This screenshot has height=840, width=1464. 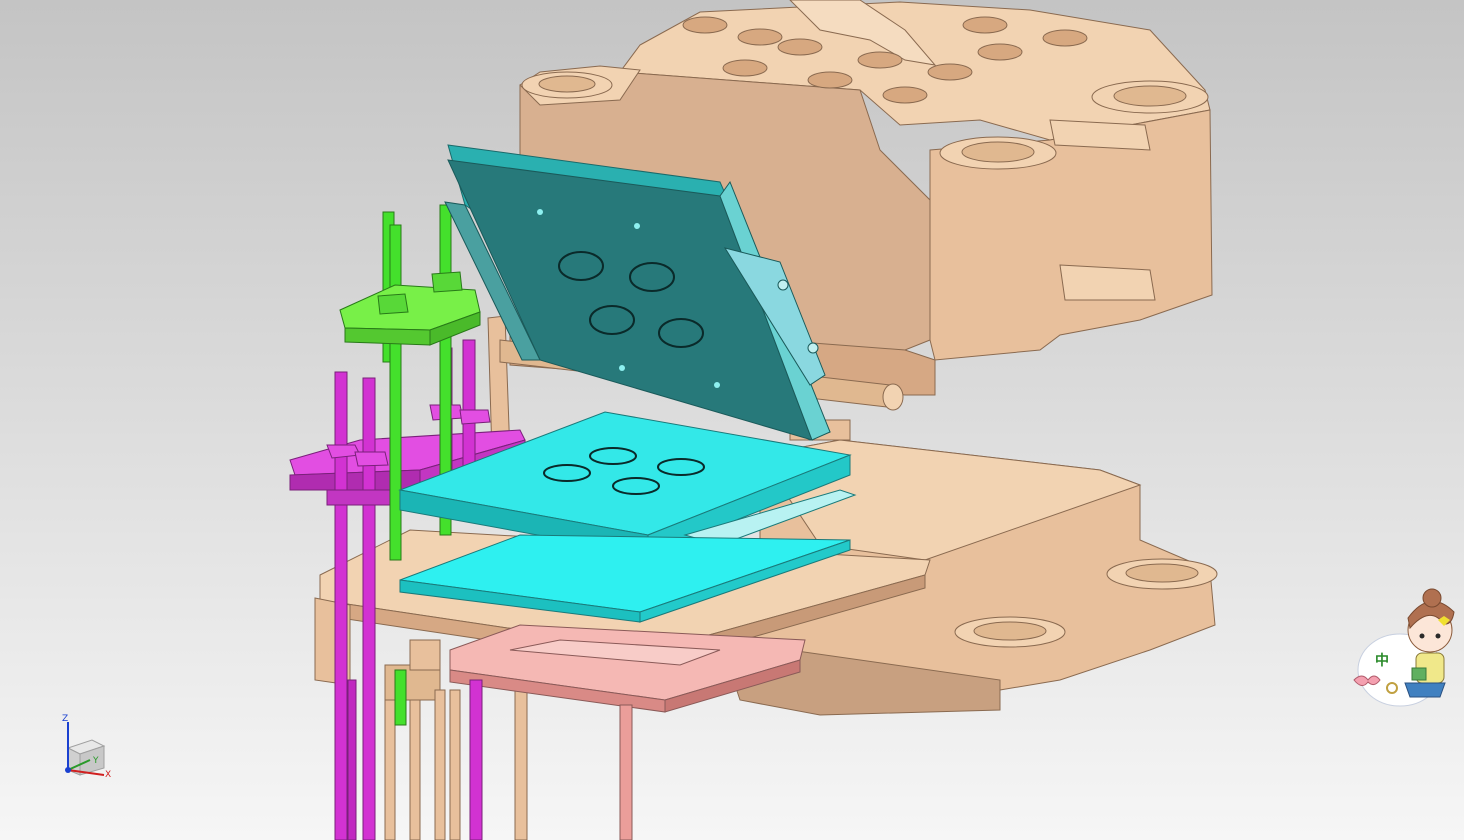 What do you see at coordinates (108, 775) in the screenshot?
I see `triad-x-label: X` at bounding box center [108, 775].